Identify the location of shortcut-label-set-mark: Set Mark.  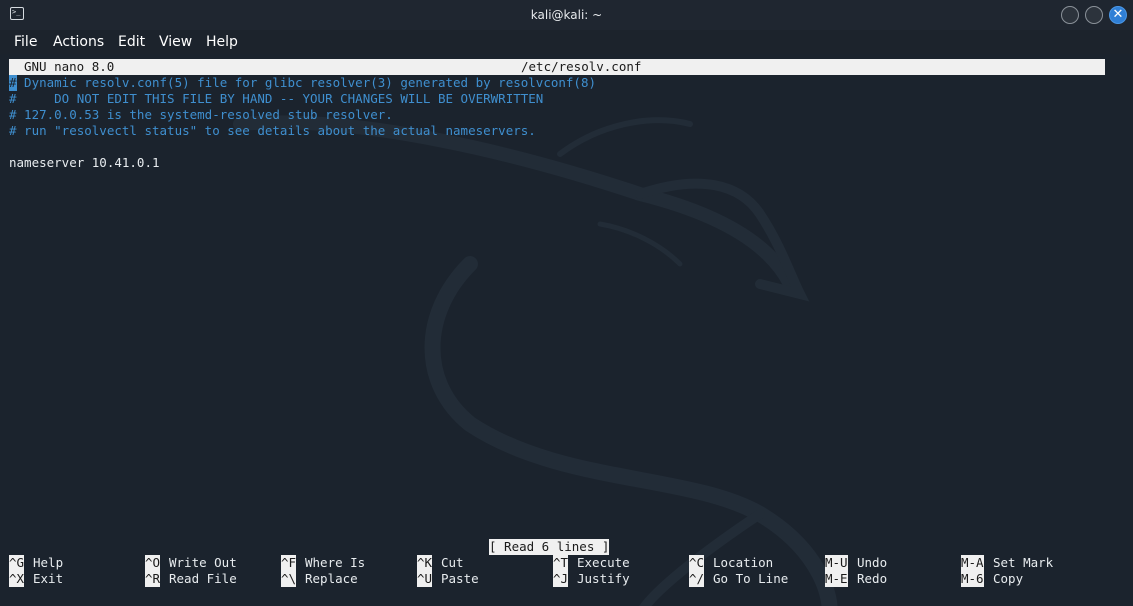
(1023, 562).